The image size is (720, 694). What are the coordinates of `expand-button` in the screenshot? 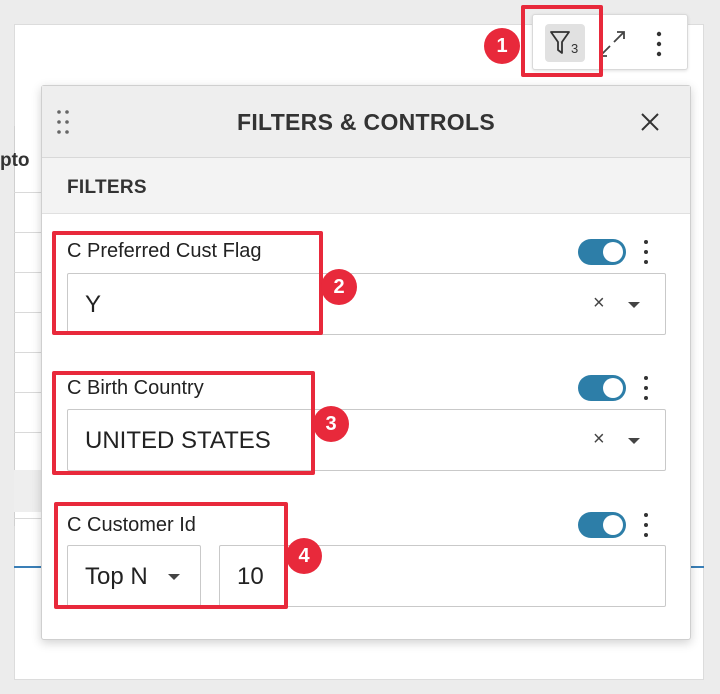 It's located at (612, 44).